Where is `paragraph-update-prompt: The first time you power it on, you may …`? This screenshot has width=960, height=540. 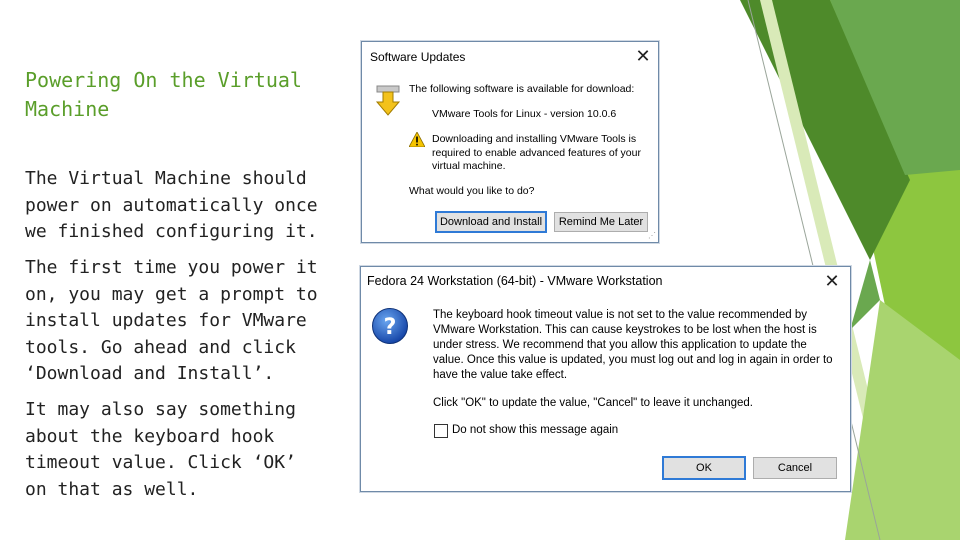 paragraph-update-prompt: The first time you power it on, you may … is located at coordinates (171, 320).